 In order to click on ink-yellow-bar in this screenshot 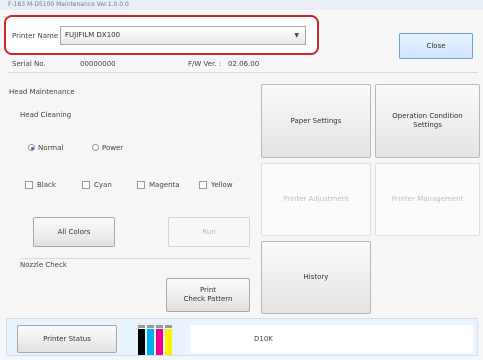, I will do `click(168, 342)`.